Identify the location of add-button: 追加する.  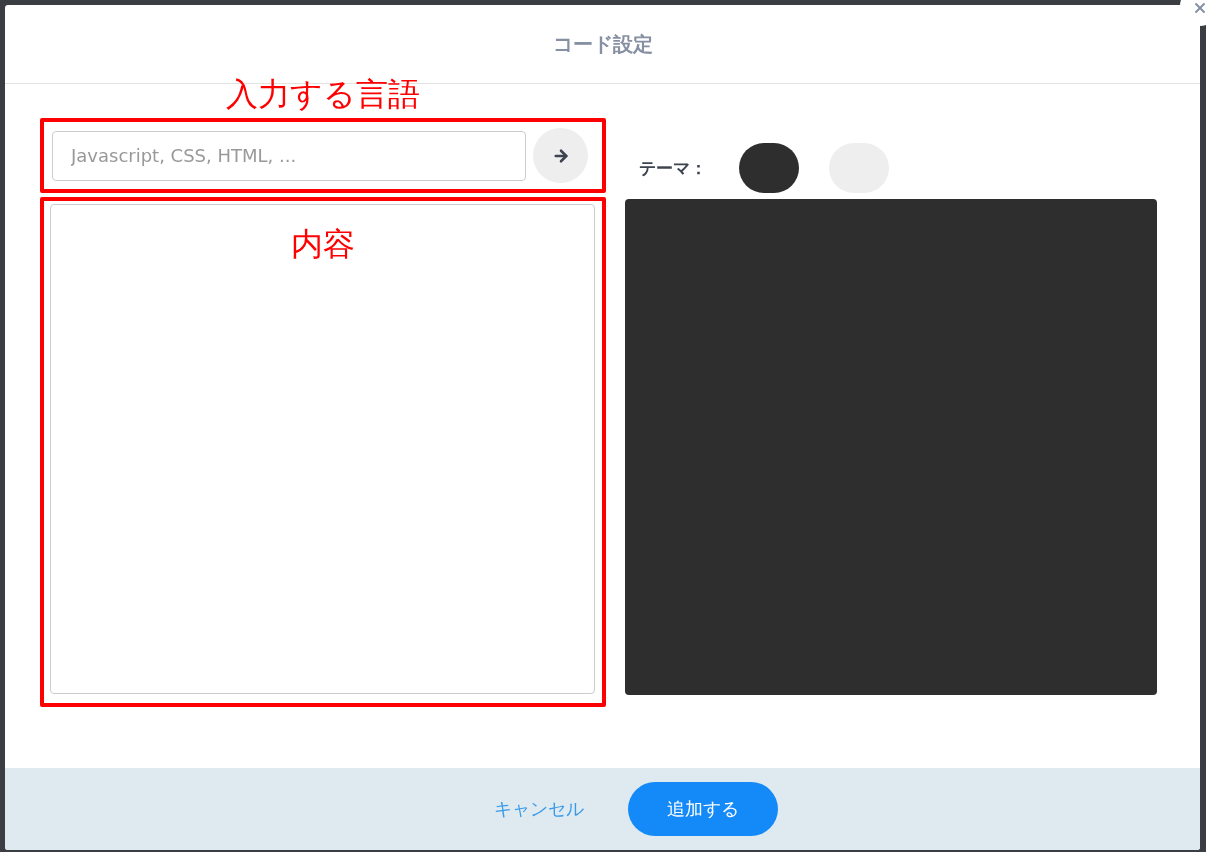
(702, 809).